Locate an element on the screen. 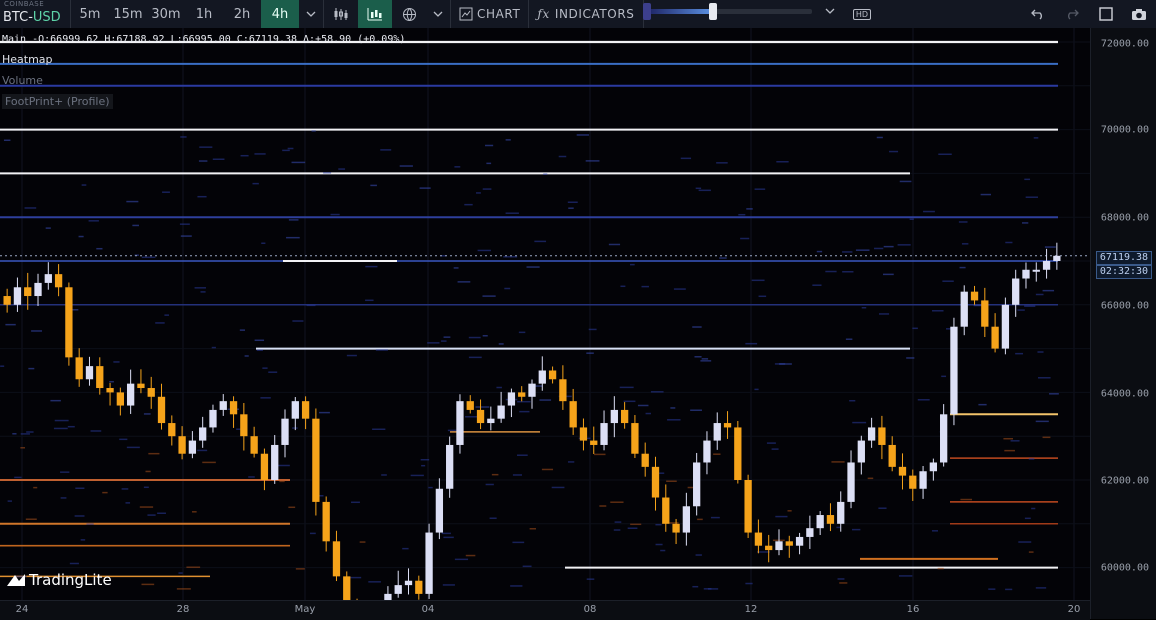 The height and width of the screenshot is (620, 1156). slider-handle-left is located at coordinates (647, 11).